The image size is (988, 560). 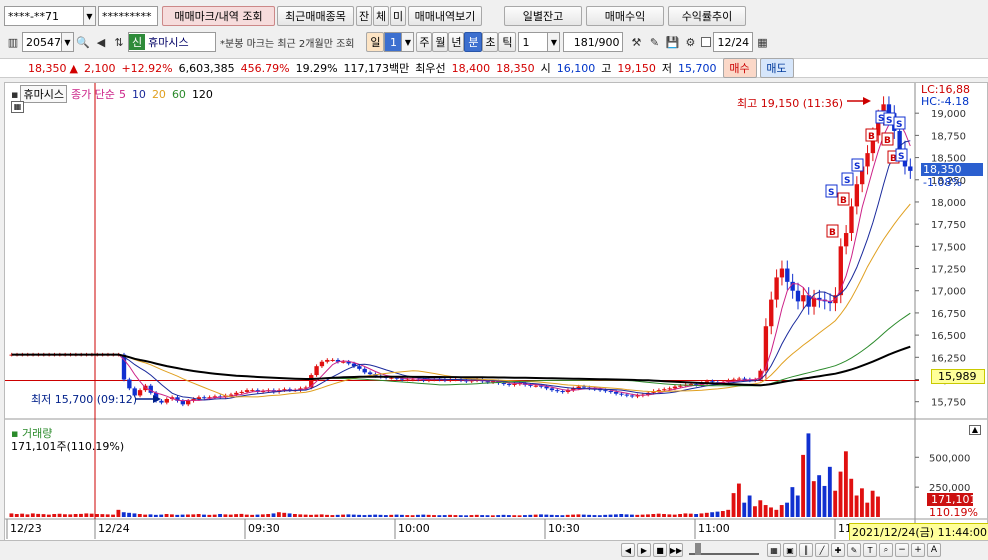 I want to click on recent-trade-button: 최근매매종목, so click(x=315, y=16).